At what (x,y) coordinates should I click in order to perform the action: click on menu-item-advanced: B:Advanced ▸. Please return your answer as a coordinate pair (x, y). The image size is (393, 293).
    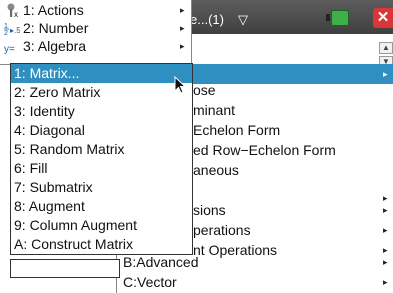
    Looking at the image, I should click on (255, 262).